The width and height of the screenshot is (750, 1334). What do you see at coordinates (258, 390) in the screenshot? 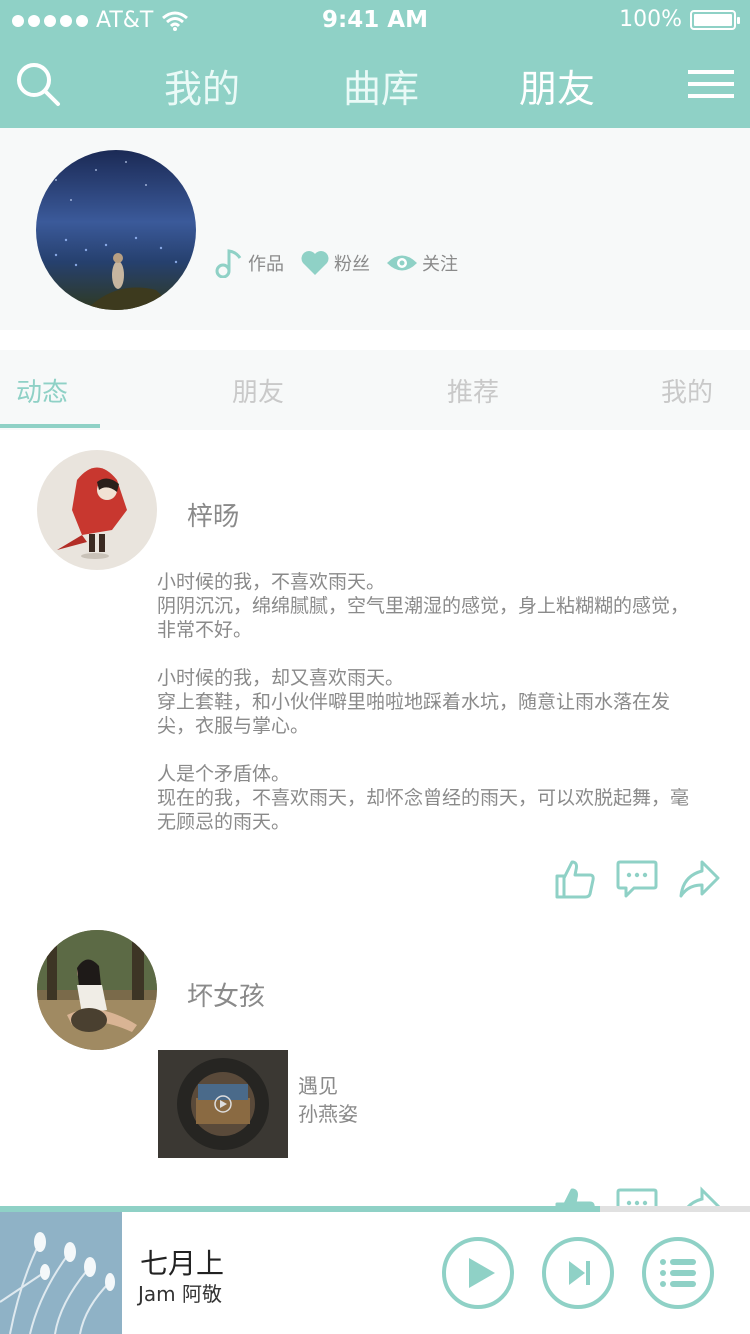
I see `tab-friends: 朋友` at bounding box center [258, 390].